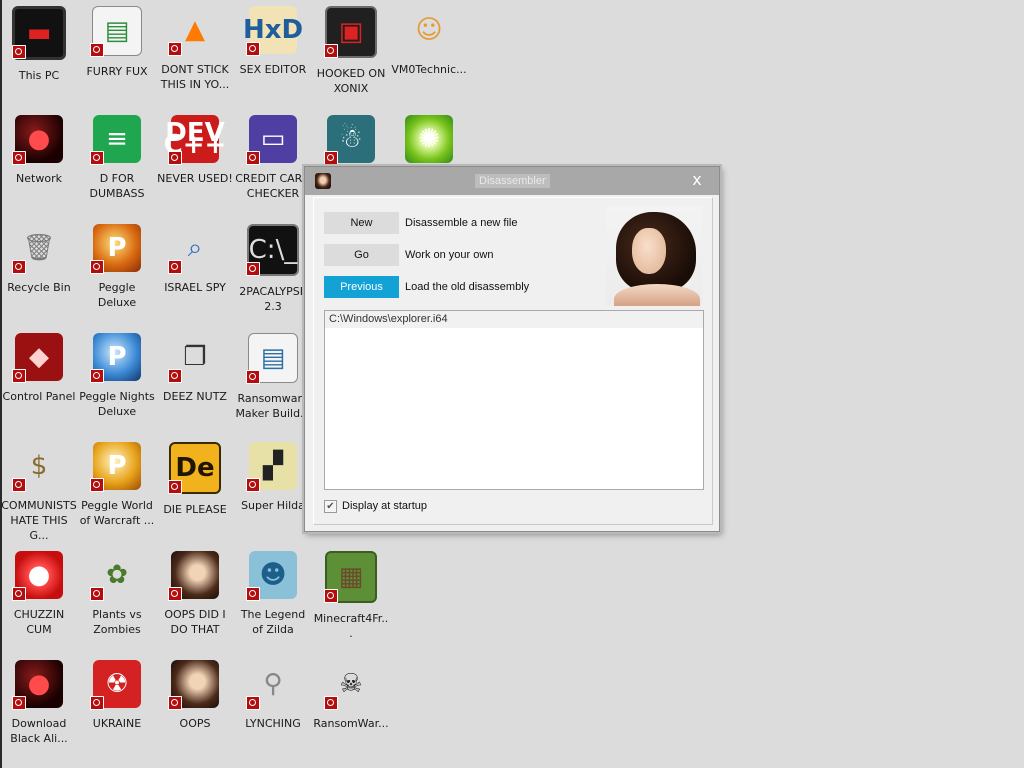 This screenshot has height=768, width=1024. Describe the element at coordinates (350, 577) in the screenshot. I see `grass-block-icon: ▦` at that location.